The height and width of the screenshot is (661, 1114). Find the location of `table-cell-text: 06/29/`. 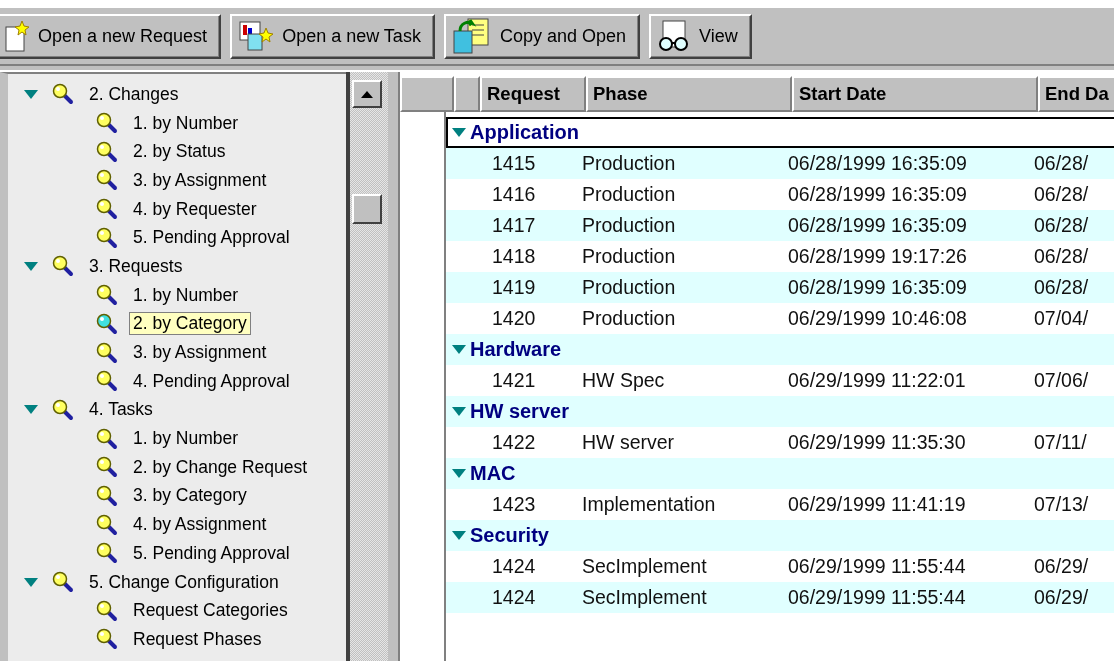

table-cell-text: 06/29/ is located at coordinates (1062, 566).